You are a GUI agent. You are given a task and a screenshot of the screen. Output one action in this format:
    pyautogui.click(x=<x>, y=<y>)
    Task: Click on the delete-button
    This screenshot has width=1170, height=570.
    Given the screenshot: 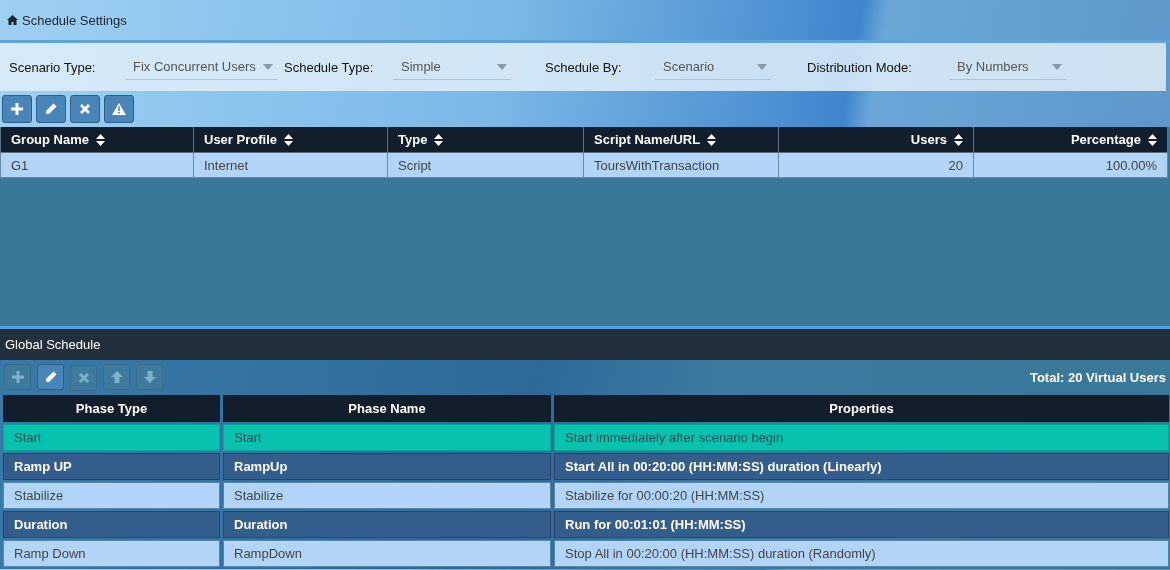 What is the action you would take?
    pyautogui.click(x=85, y=109)
    